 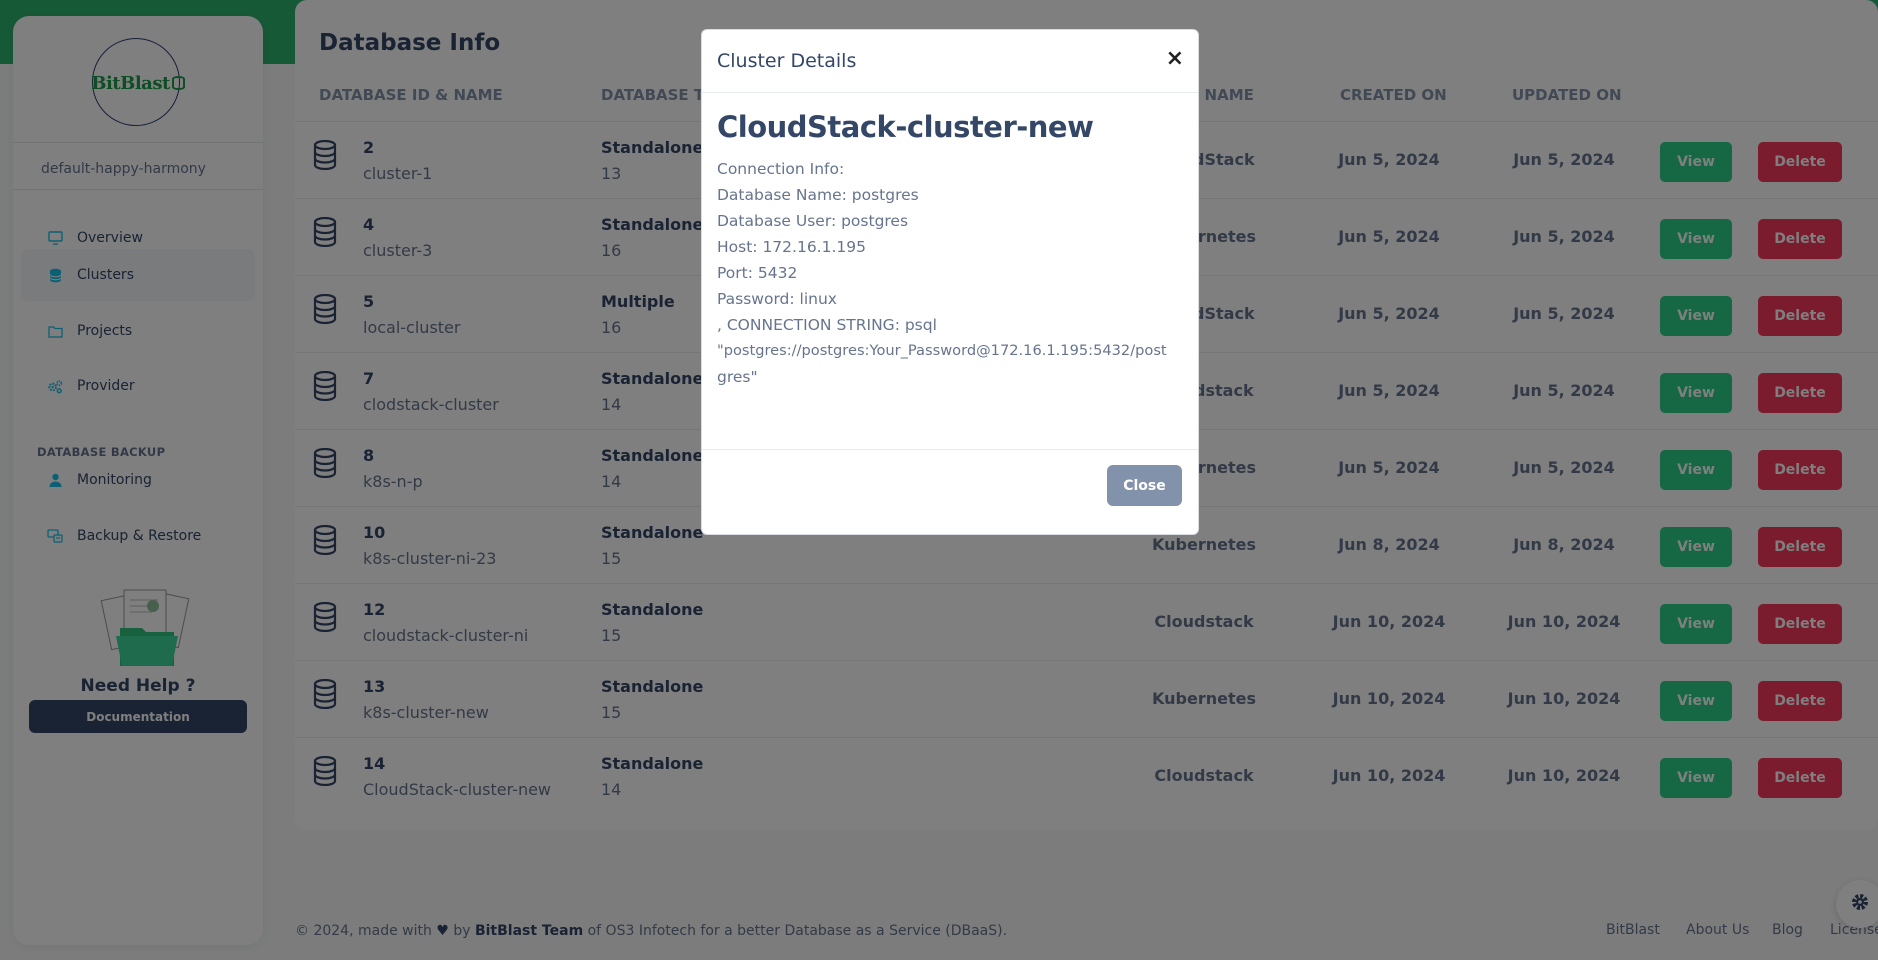 I want to click on connection-string-line: , CONNECTION STRING: psql, so click(x=827, y=325).